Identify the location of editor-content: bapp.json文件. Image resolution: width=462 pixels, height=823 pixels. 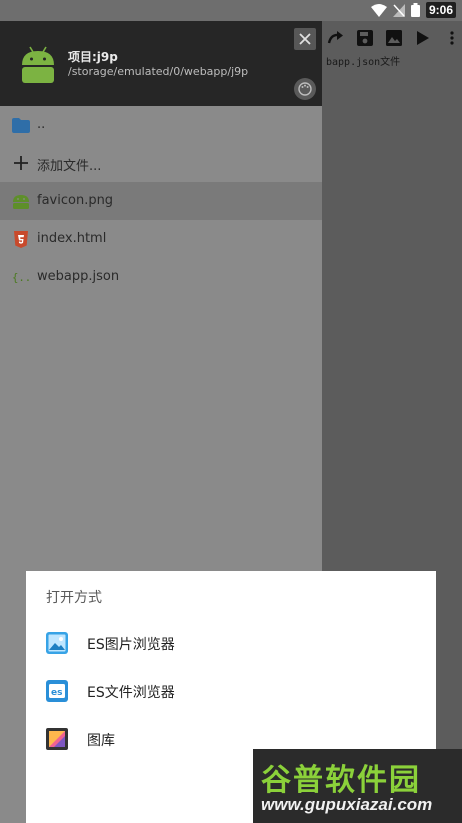
(363, 60).